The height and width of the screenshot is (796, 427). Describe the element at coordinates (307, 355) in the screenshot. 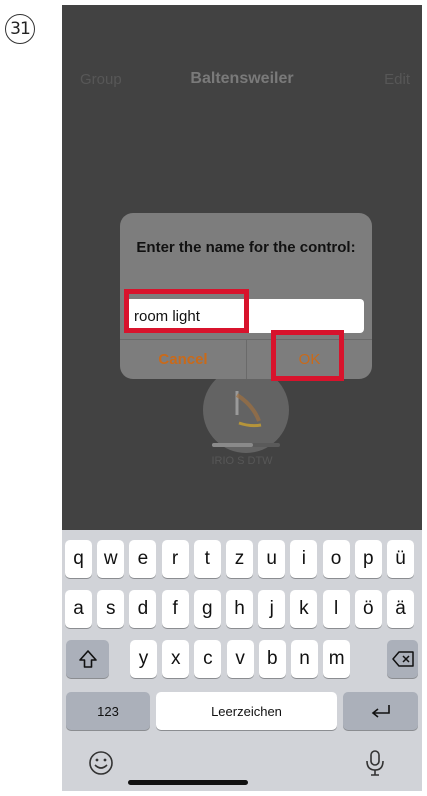

I see `ok-highlight-box` at that location.